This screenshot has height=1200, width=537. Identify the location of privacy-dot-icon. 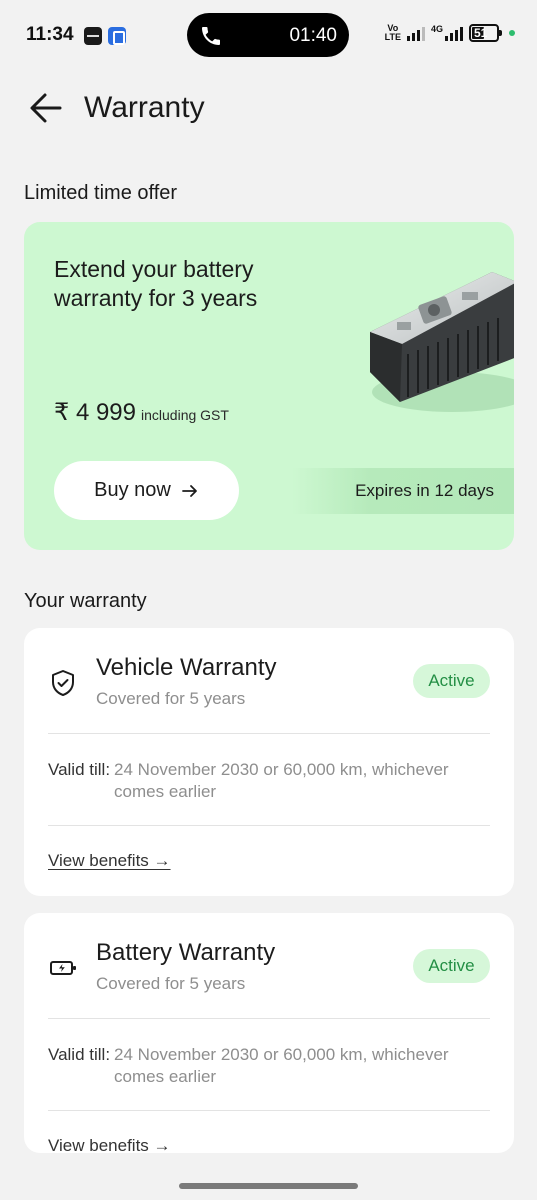
(512, 33).